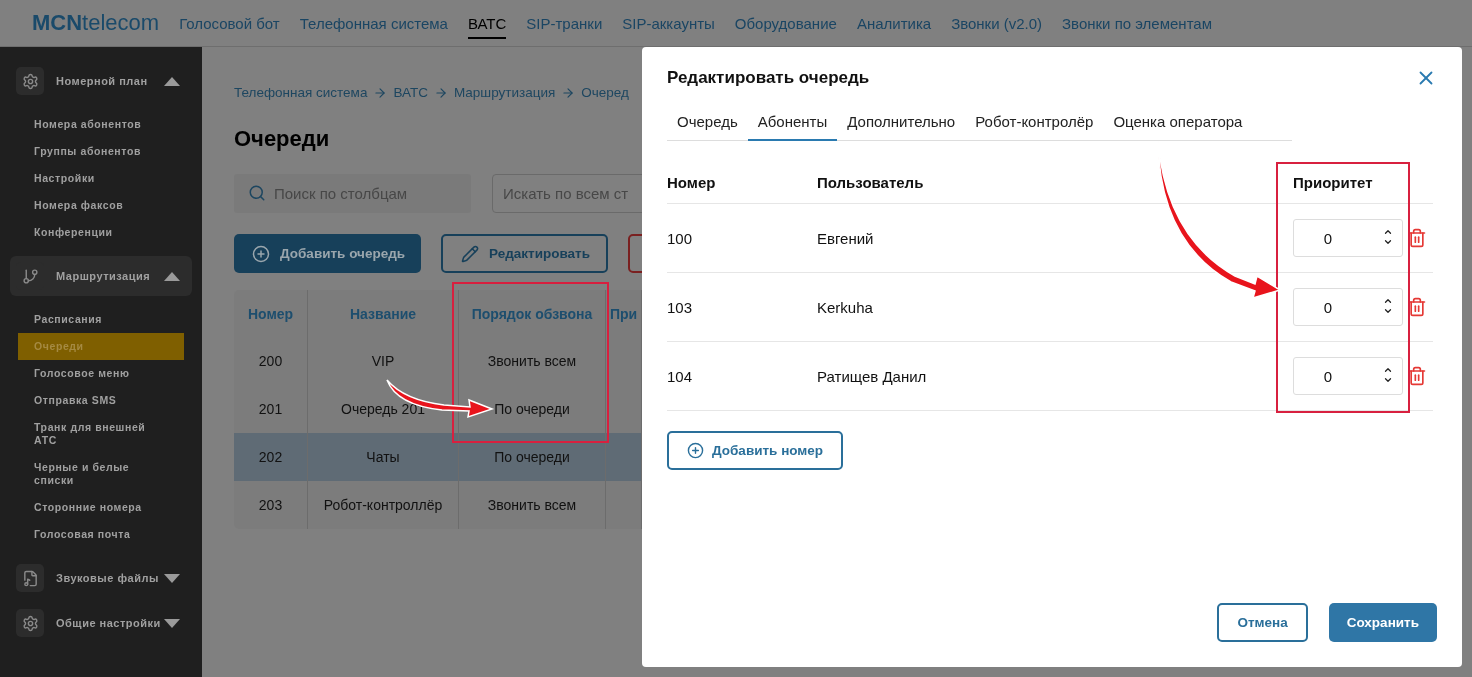 The height and width of the screenshot is (677, 1472). What do you see at coordinates (470, 253) in the screenshot?
I see `pencil-icon` at bounding box center [470, 253].